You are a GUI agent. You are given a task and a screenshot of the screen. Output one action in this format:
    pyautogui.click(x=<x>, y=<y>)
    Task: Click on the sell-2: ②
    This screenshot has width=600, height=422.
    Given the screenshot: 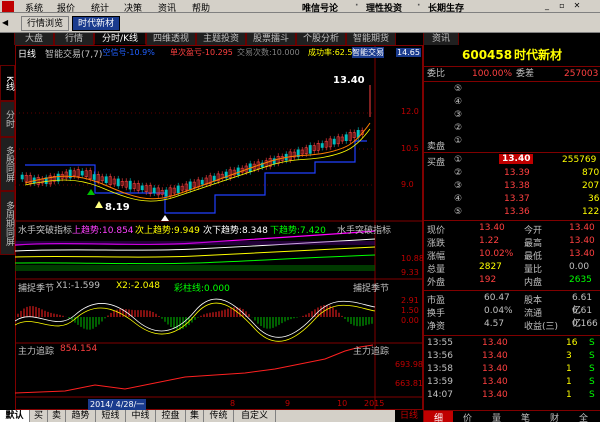 What is the action you would take?
    pyautogui.click(x=458, y=128)
    